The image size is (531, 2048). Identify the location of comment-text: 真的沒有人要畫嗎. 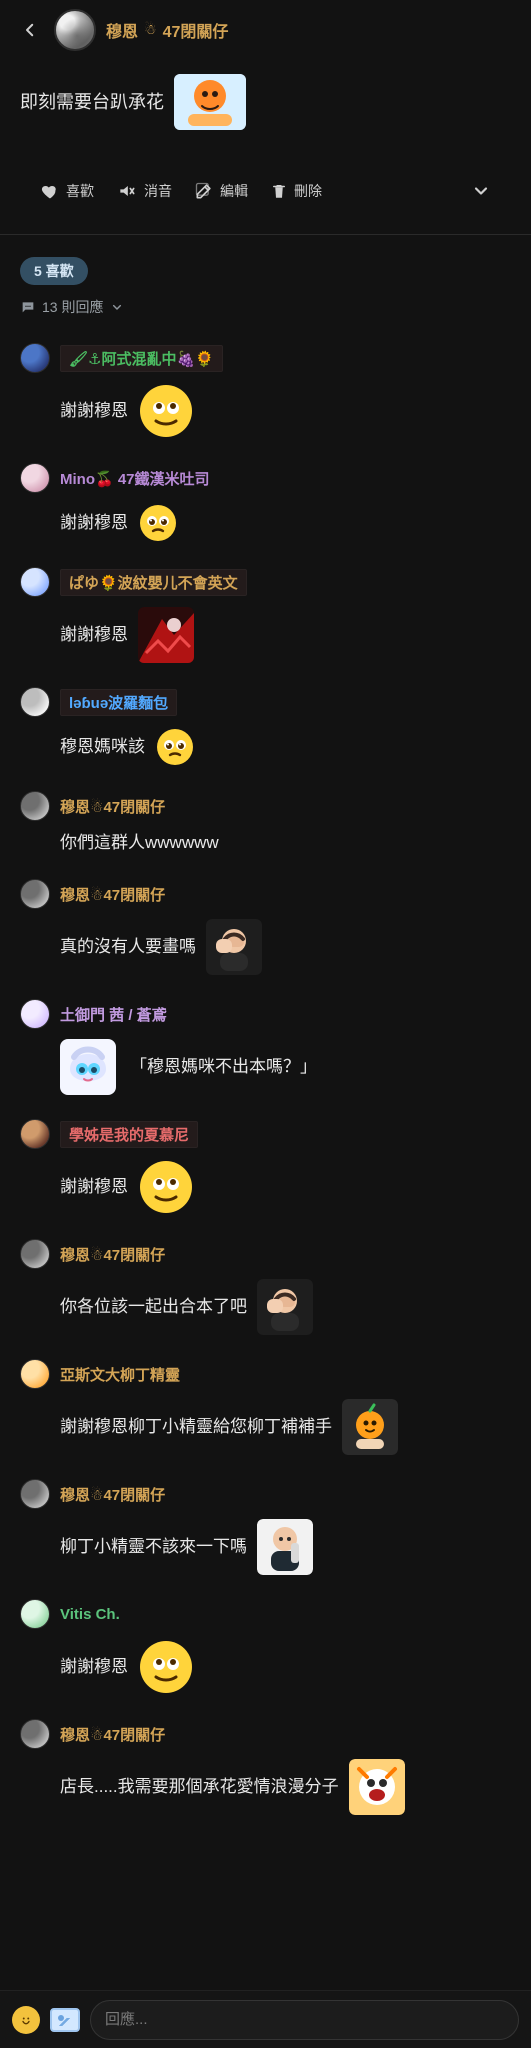
(128, 946).